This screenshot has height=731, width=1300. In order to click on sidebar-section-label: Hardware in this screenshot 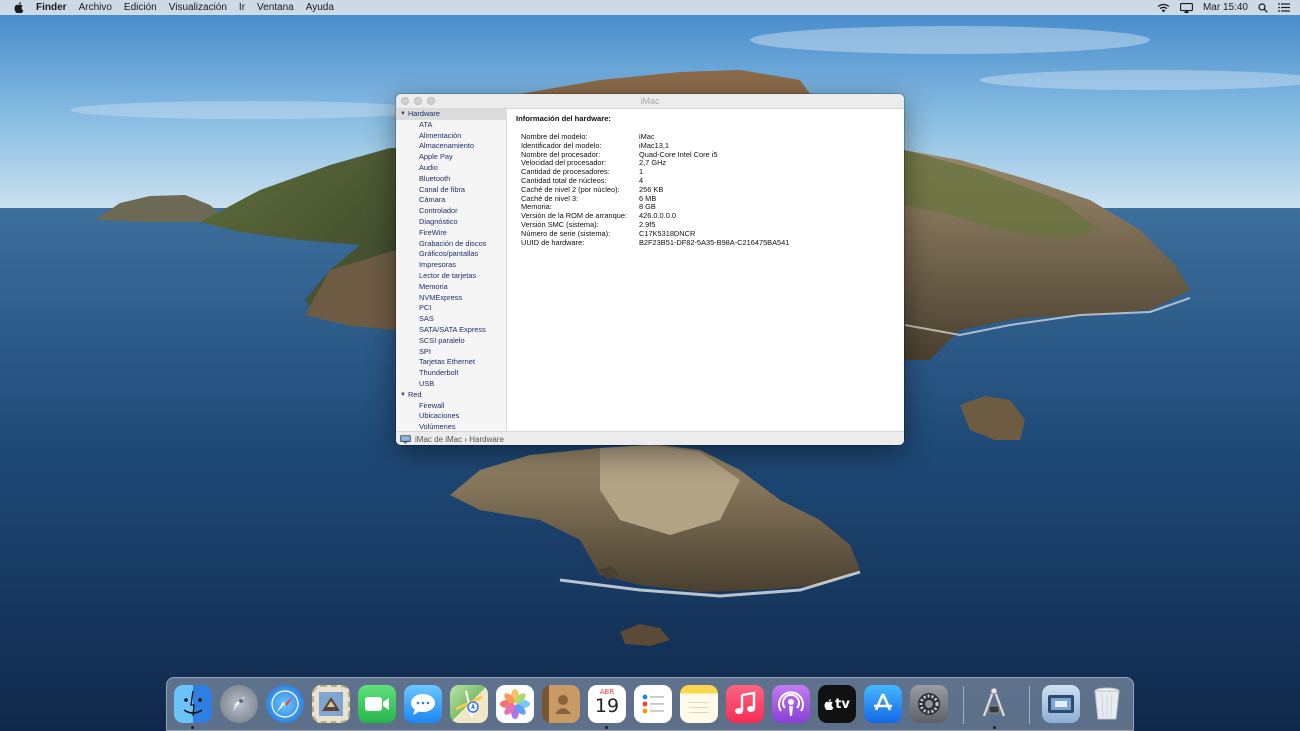, I will do `click(423, 113)`.